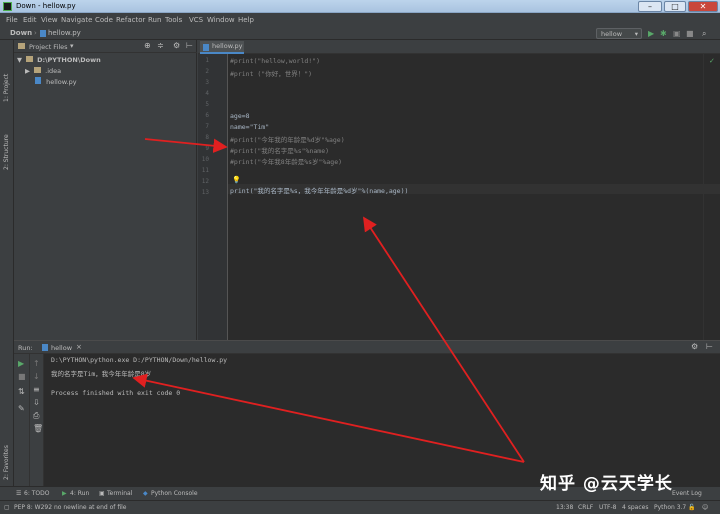 This screenshot has height=514, width=720. What do you see at coordinates (635, 507) in the screenshot?
I see `indent-setting: 4 spaces` at bounding box center [635, 507].